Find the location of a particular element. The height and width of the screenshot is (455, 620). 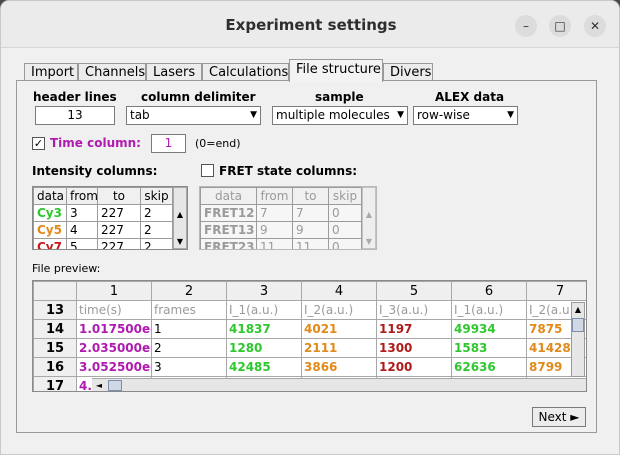

sample-select: multiple molecules ▼ is located at coordinates (340, 115).